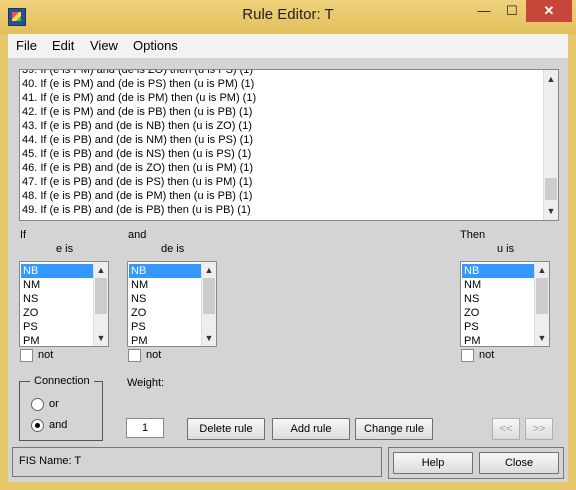 The image size is (576, 490). I want to click on u-option: NS, so click(498, 299).